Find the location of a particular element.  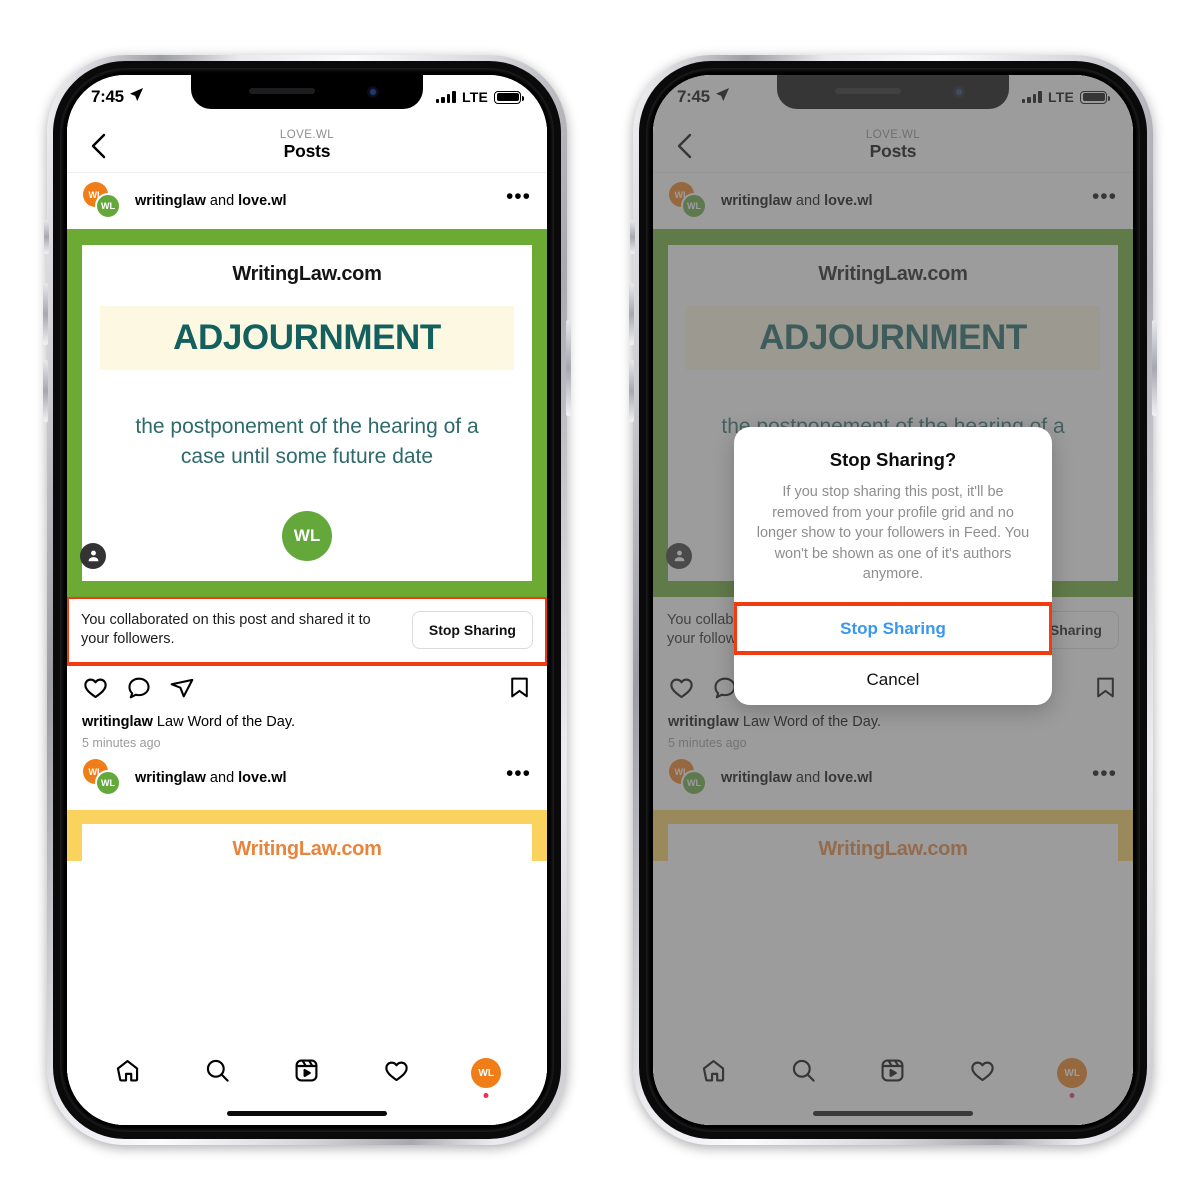

earpiece-speaker is located at coordinates (282, 91).